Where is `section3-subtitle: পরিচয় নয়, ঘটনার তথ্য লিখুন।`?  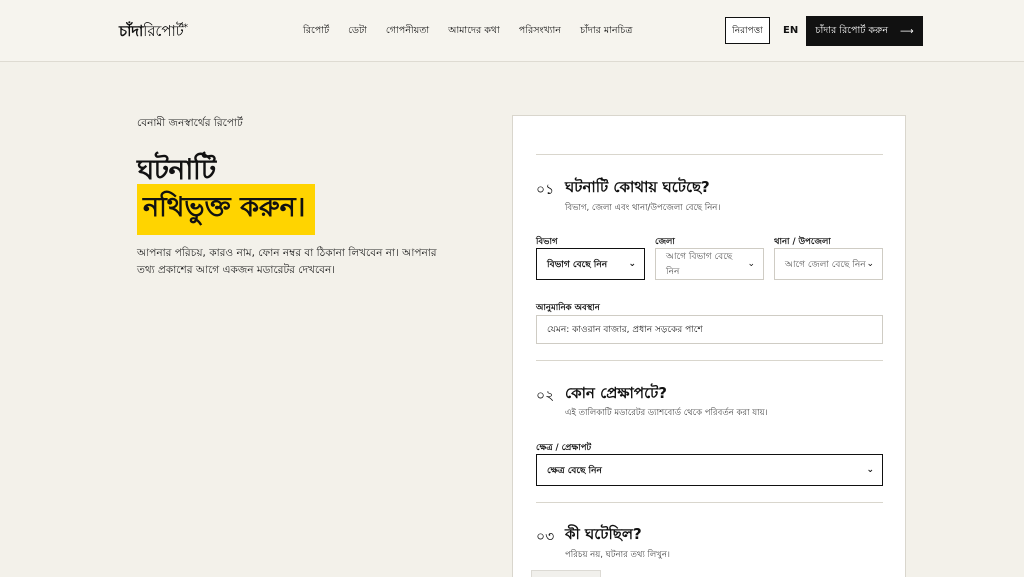
section3-subtitle: পরিচয় নয়, ঘটনার তথ্য লিখুন। is located at coordinates (617, 555).